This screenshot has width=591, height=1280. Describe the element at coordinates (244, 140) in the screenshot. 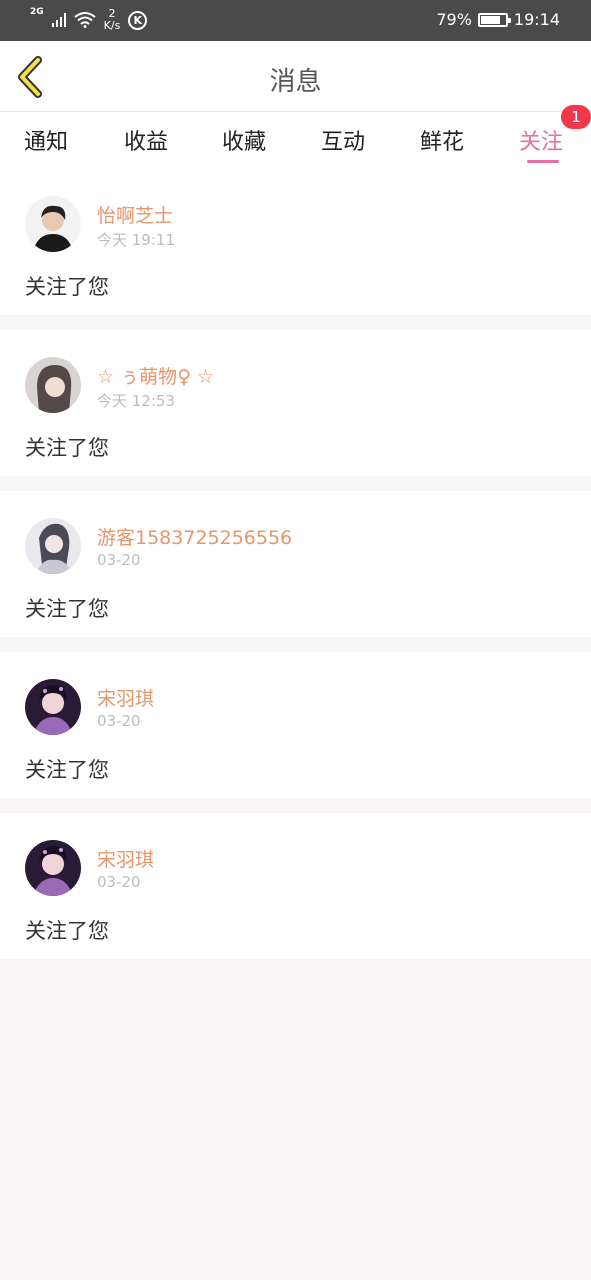

I see `tab-favorites: 收藏` at that location.